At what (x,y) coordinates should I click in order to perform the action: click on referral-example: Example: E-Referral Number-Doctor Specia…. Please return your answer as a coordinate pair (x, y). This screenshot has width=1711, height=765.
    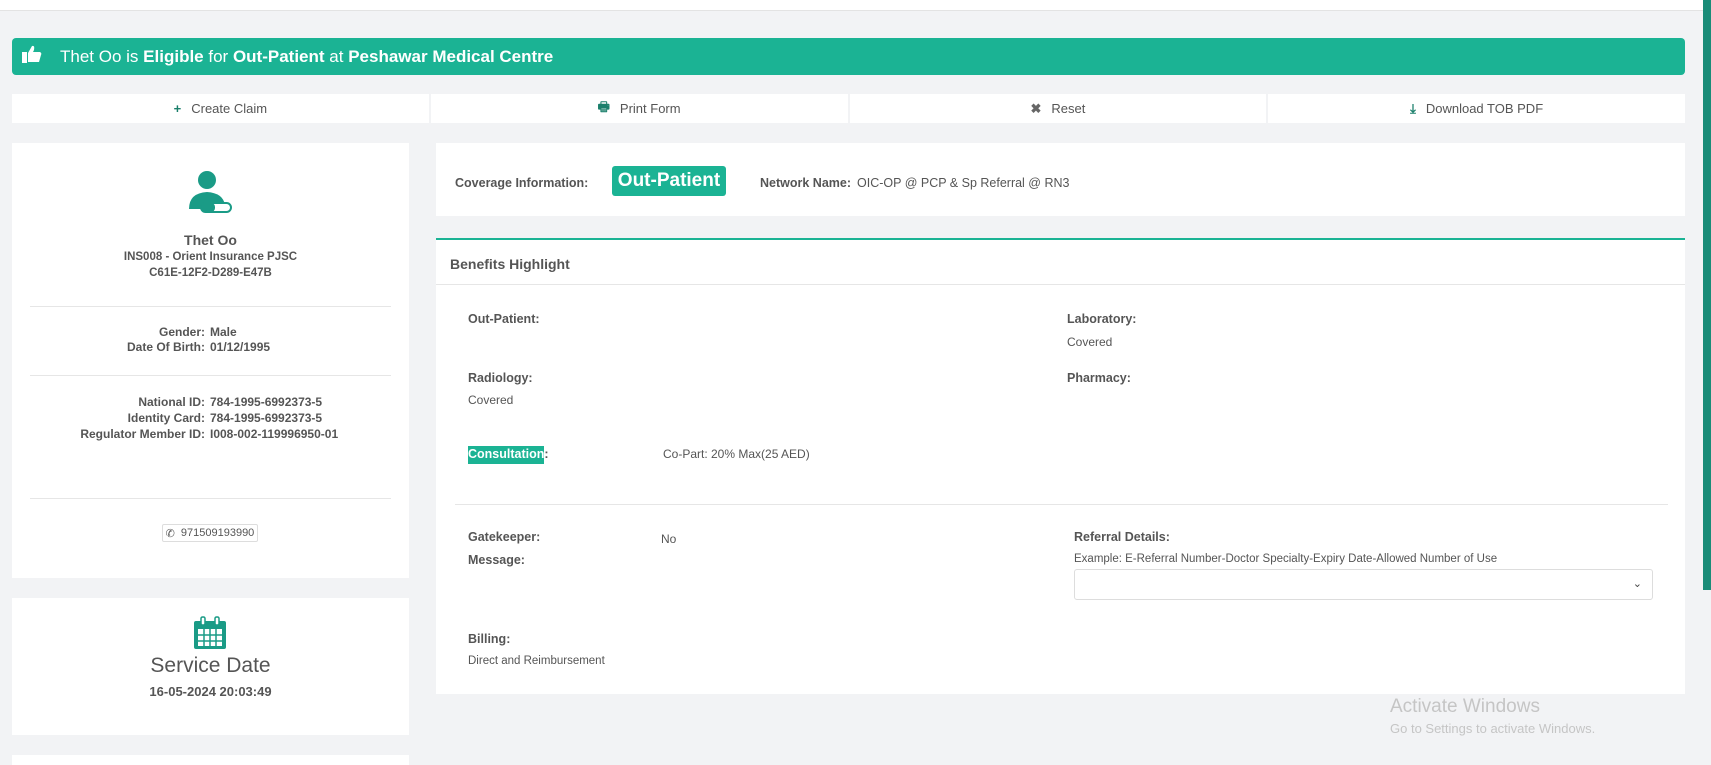
    Looking at the image, I should click on (1286, 559).